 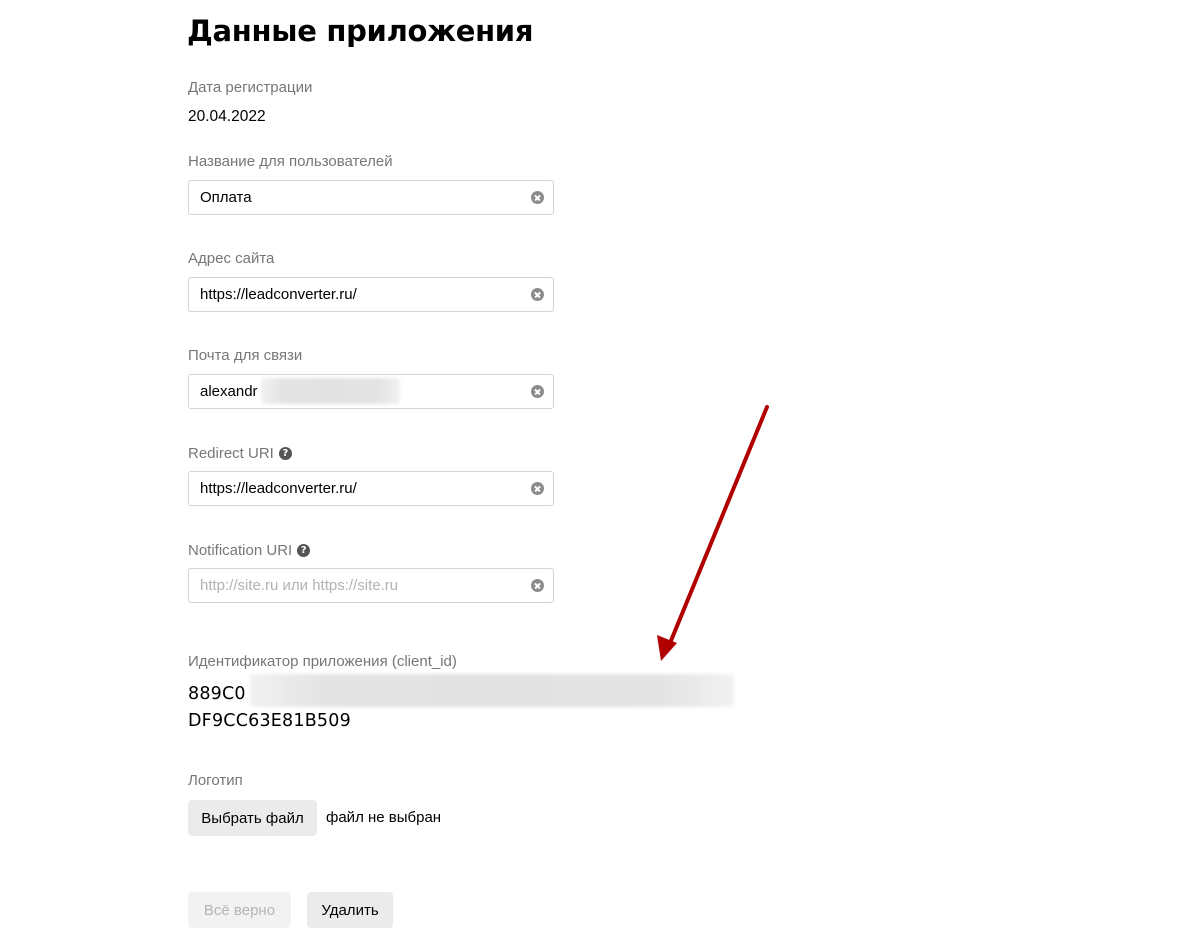 What do you see at coordinates (322, 661) in the screenshot?
I see `client-id-label: Идентификатор приложения (client_id)` at bounding box center [322, 661].